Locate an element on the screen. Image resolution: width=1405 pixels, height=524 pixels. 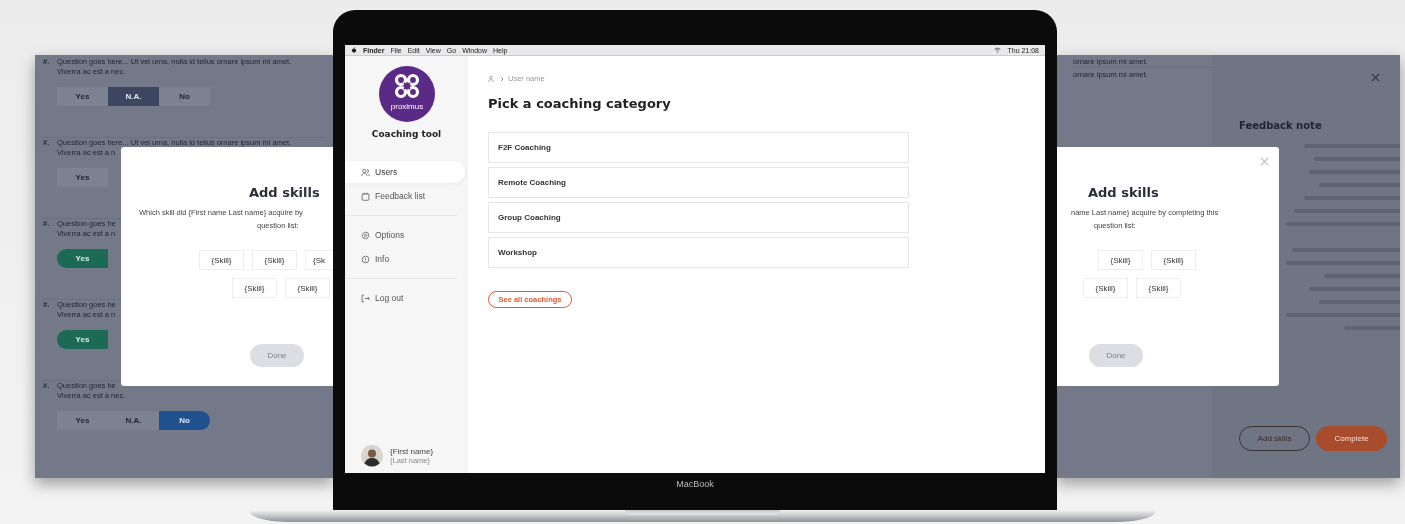
laptop-brand: MacBook is located at coordinates (695, 484).